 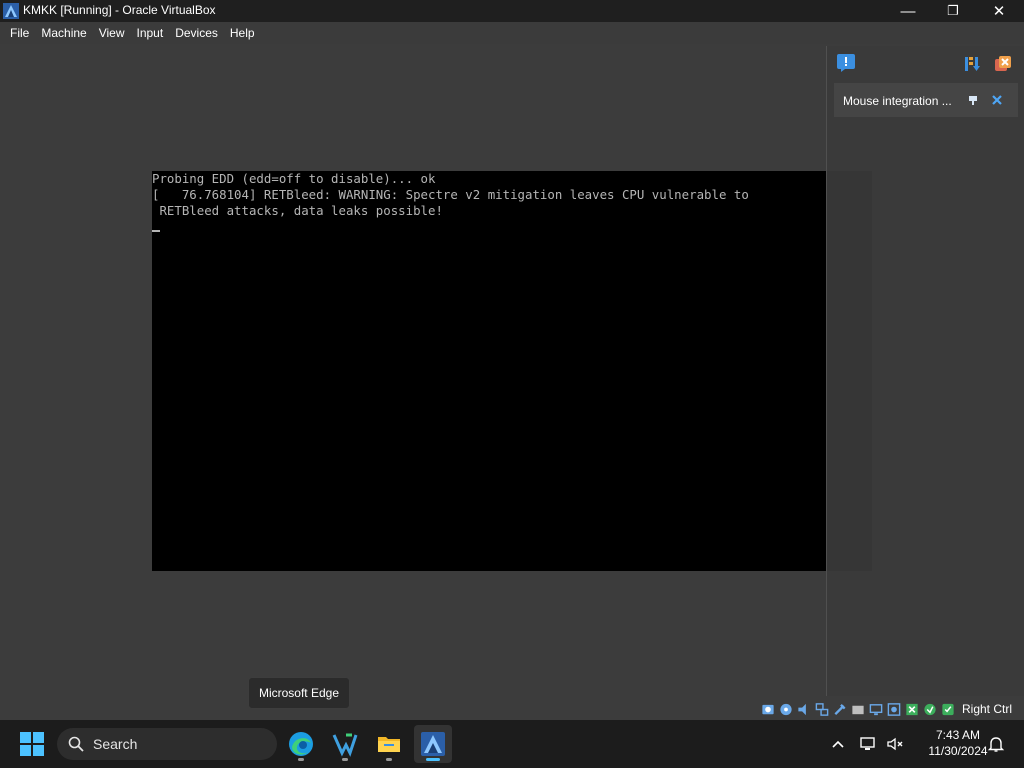 I want to click on chevron-up-icon, so click(x=838, y=744).